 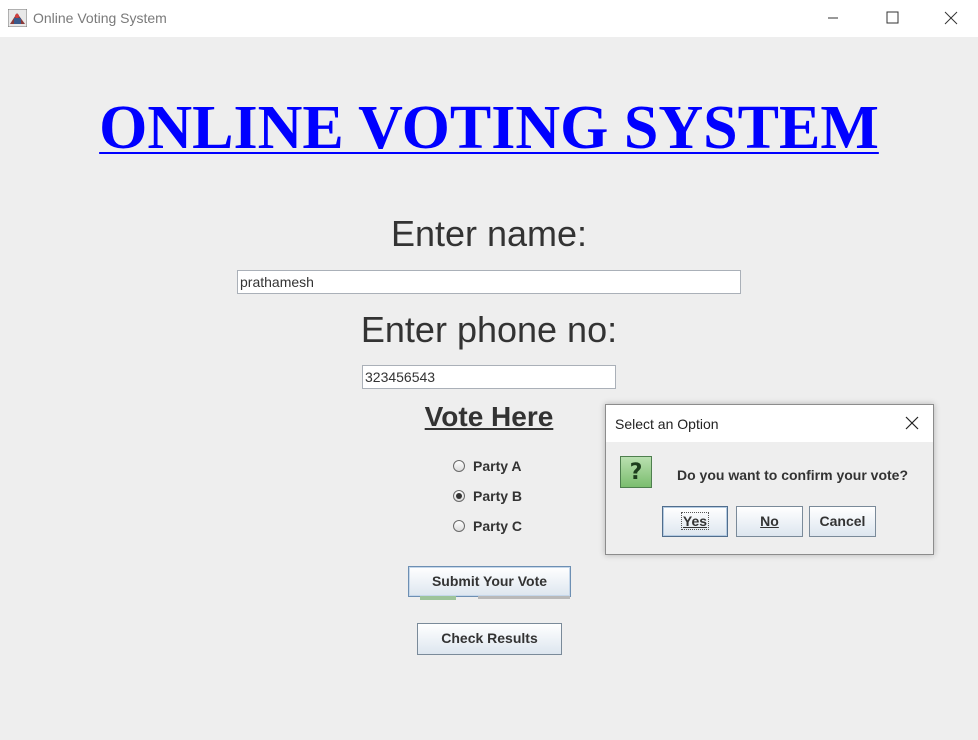 I want to click on dialog-titlebar: Select an Option, so click(x=769, y=423).